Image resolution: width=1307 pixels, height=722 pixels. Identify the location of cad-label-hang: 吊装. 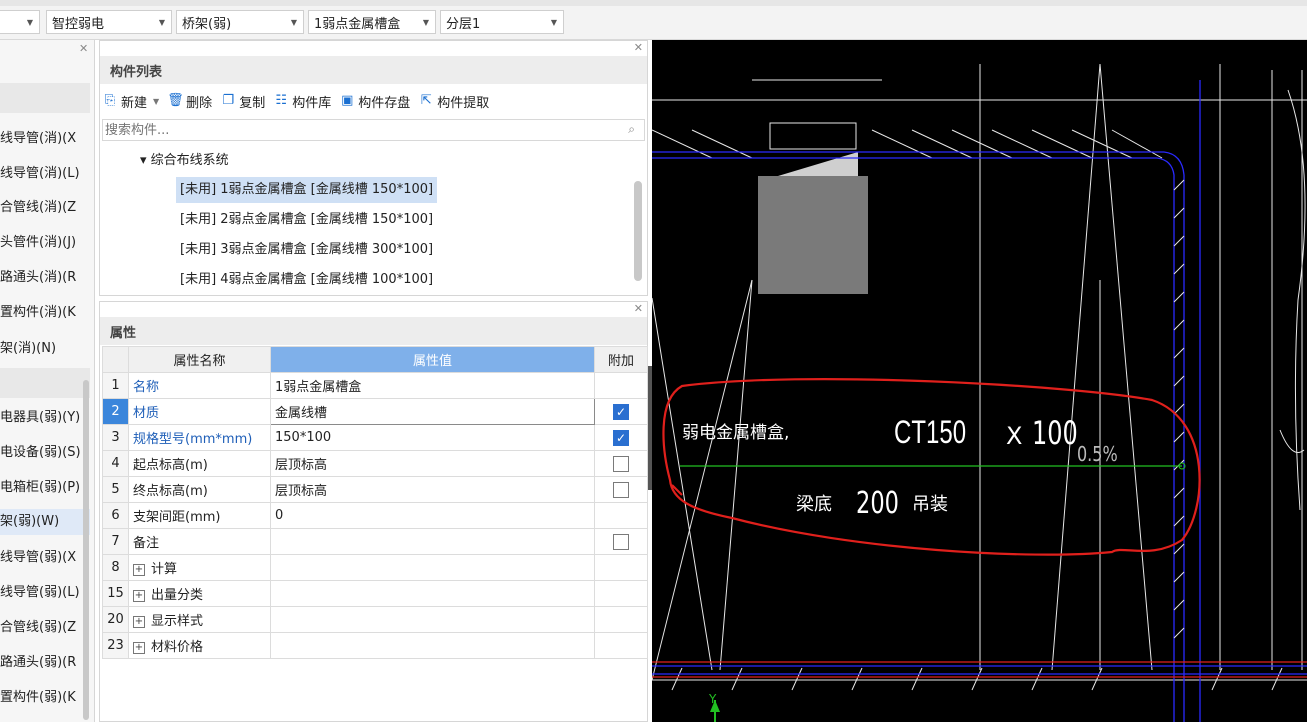
(930, 504).